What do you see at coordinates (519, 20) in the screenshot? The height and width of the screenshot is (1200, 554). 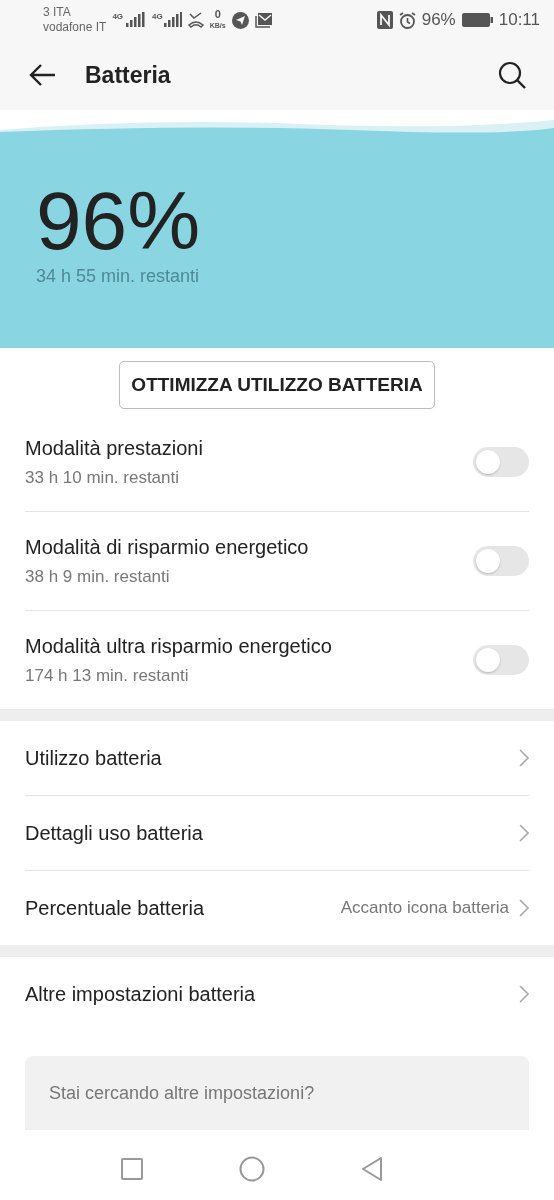 I see `clock: 10:11` at bounding box center [519, 20].